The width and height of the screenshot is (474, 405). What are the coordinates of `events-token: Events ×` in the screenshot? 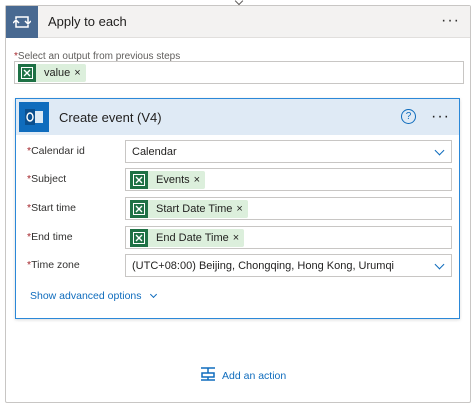 It's located at (168, 179).